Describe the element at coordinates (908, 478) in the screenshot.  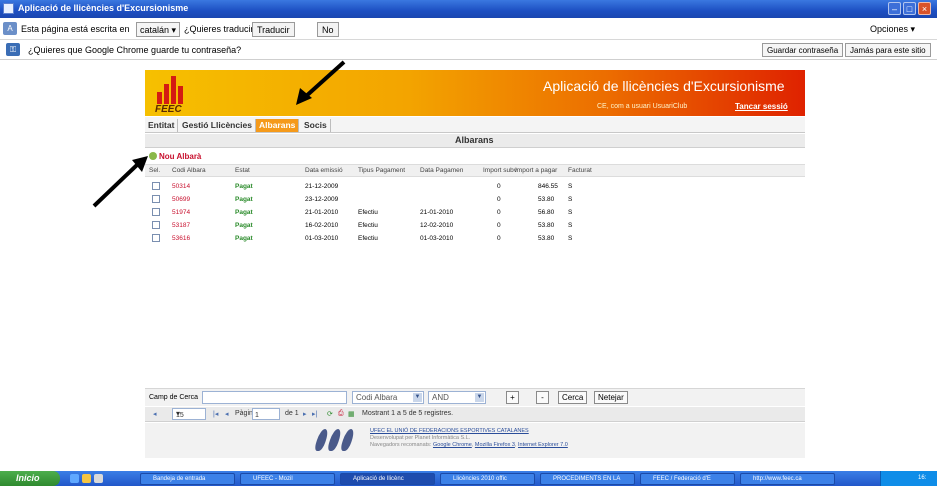
I see `system-tray` at that location.